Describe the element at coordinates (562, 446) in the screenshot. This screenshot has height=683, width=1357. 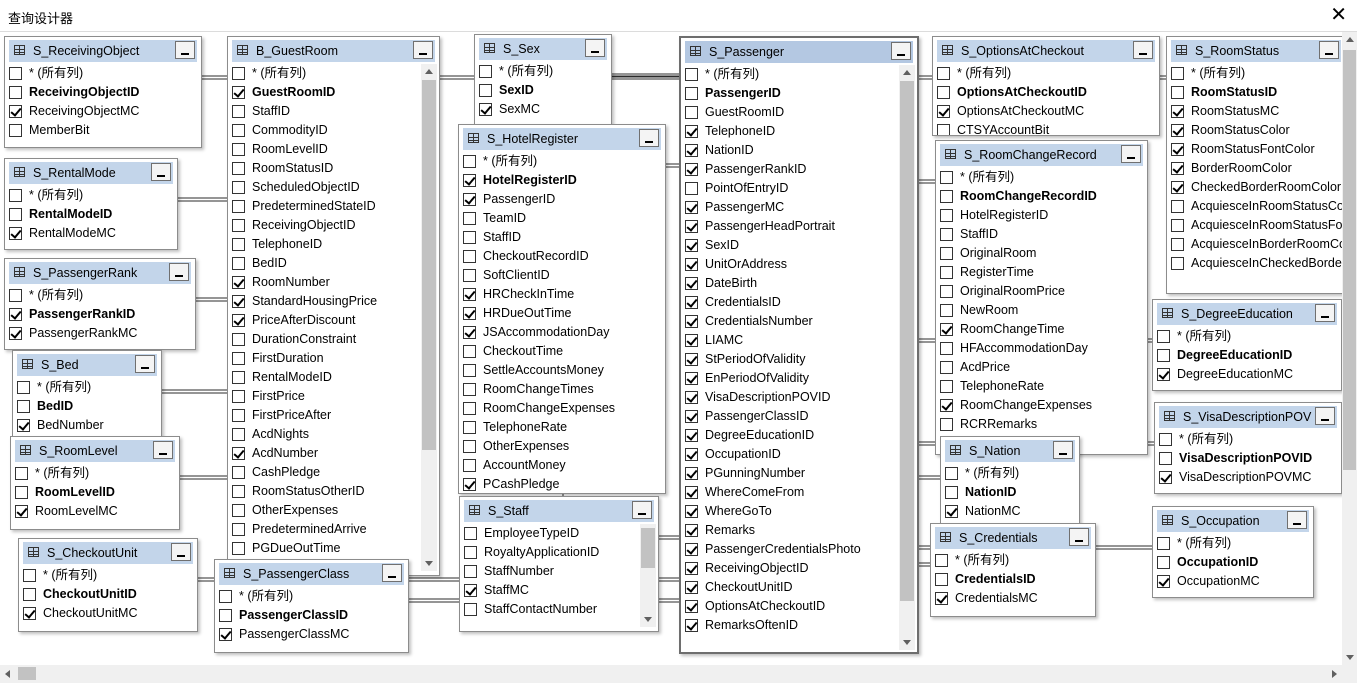
I see `column-row: OtherExpenses` at that location.